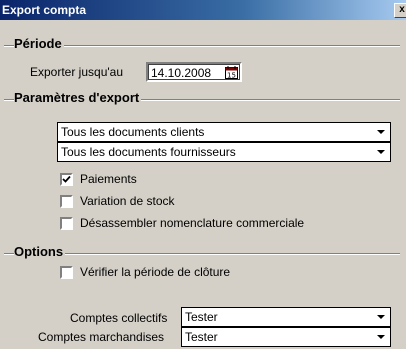  What do you see at coordinates (148, 152) in the screenshot?
I see `fournisseurs-documents-value: Tous les documents fournisseurs` at bounding box center [148, 152].